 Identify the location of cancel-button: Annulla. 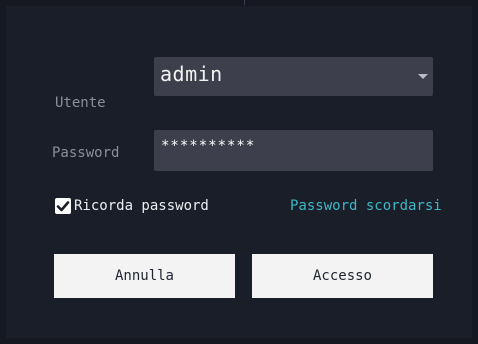
(144, 276).